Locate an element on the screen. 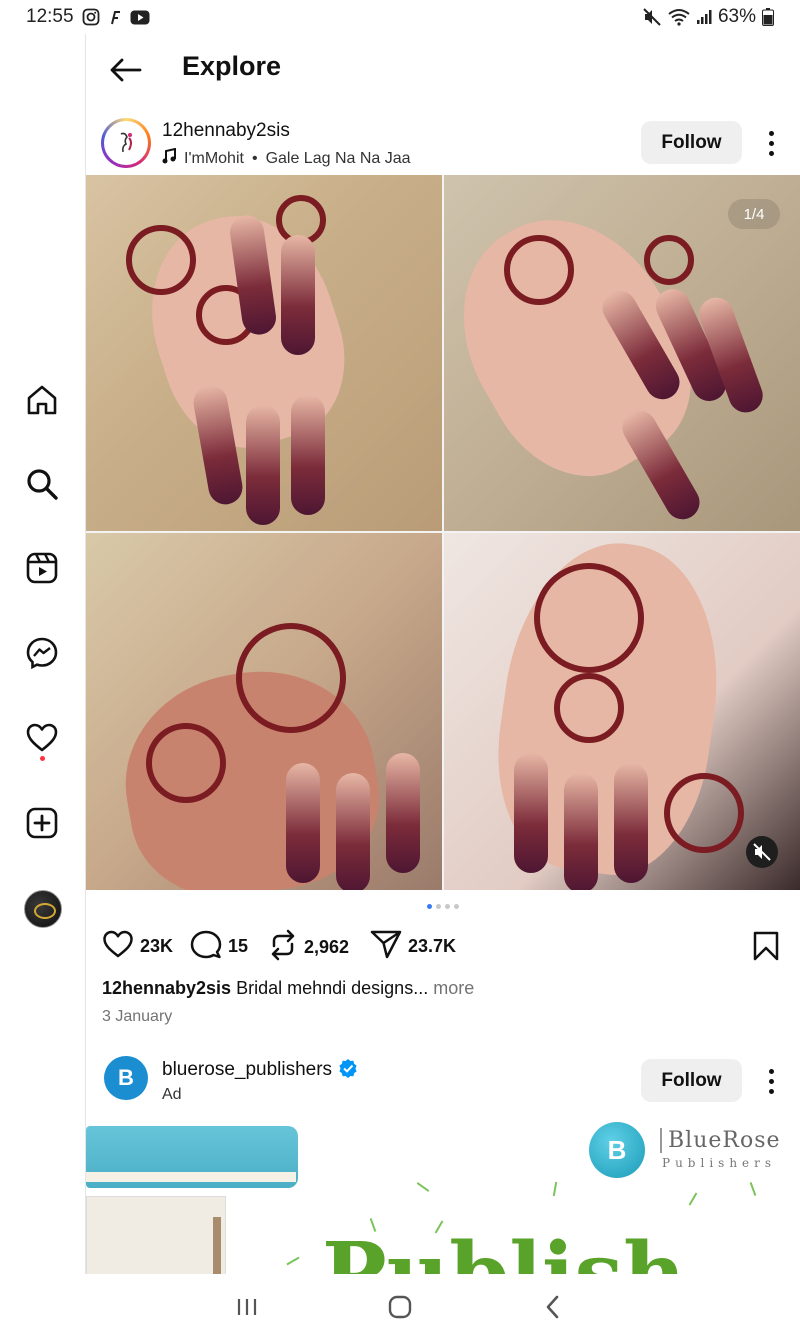 This screenshot has height=1340, width=800. status-bar: 12:55 63% is located at coordinates (400, 17).